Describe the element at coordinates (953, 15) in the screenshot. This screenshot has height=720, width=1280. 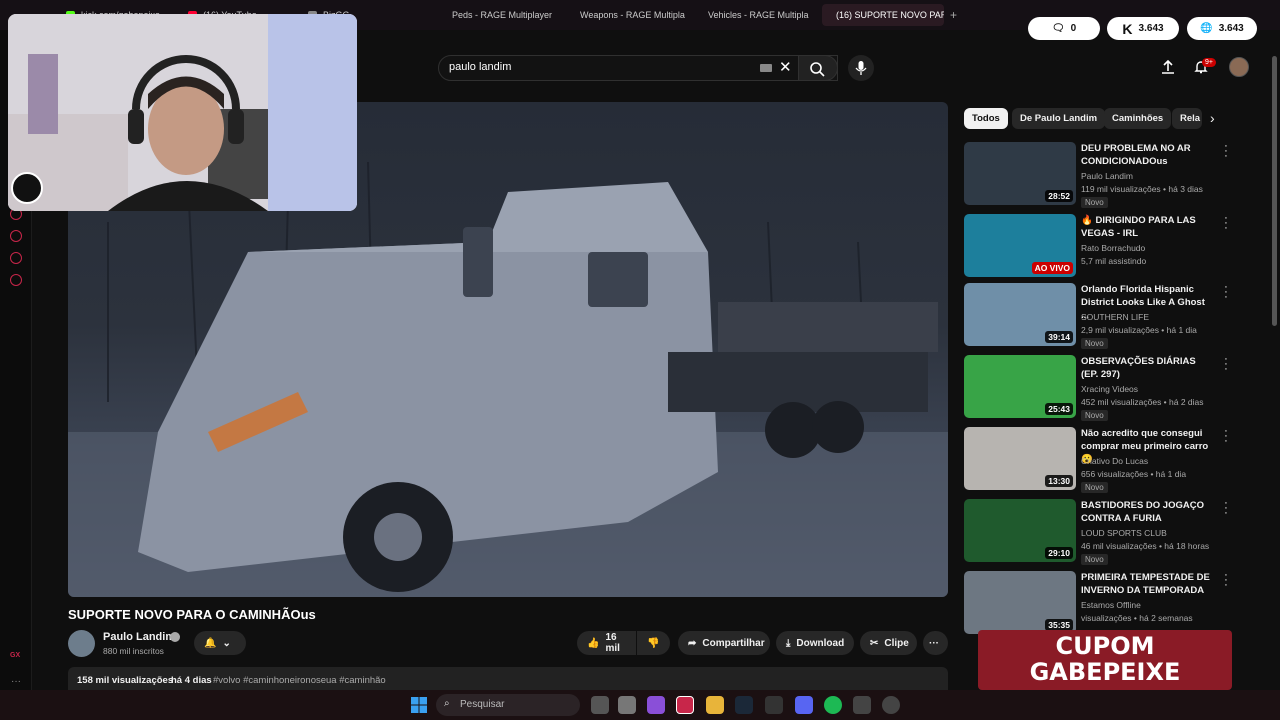
I see `new-tab-button: +` at that location.